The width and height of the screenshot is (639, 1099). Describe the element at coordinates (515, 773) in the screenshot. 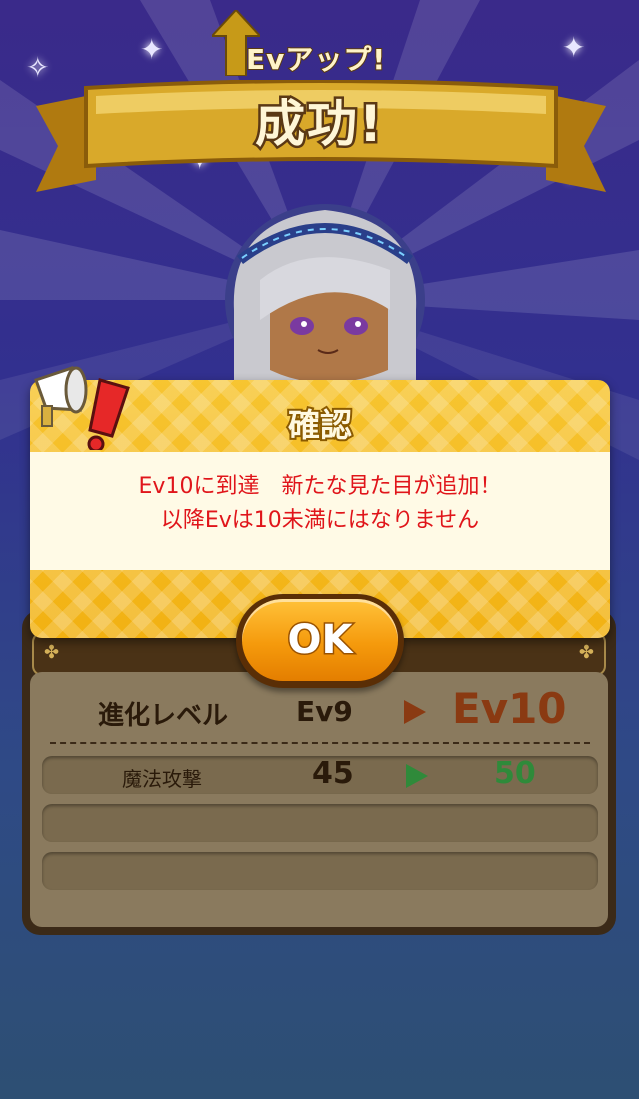

I see `magic-attack-to: 50` at that location.